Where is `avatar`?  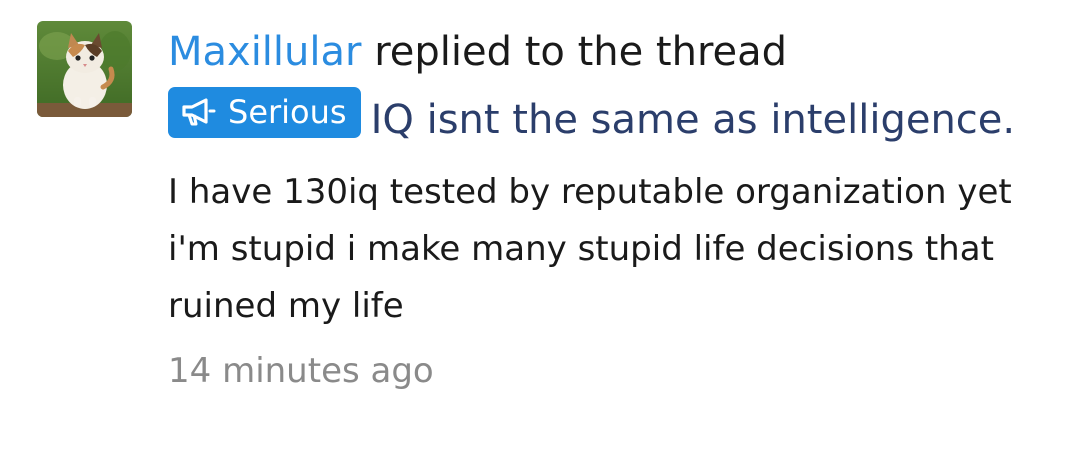
avatar is located at coordinates (84, 69).